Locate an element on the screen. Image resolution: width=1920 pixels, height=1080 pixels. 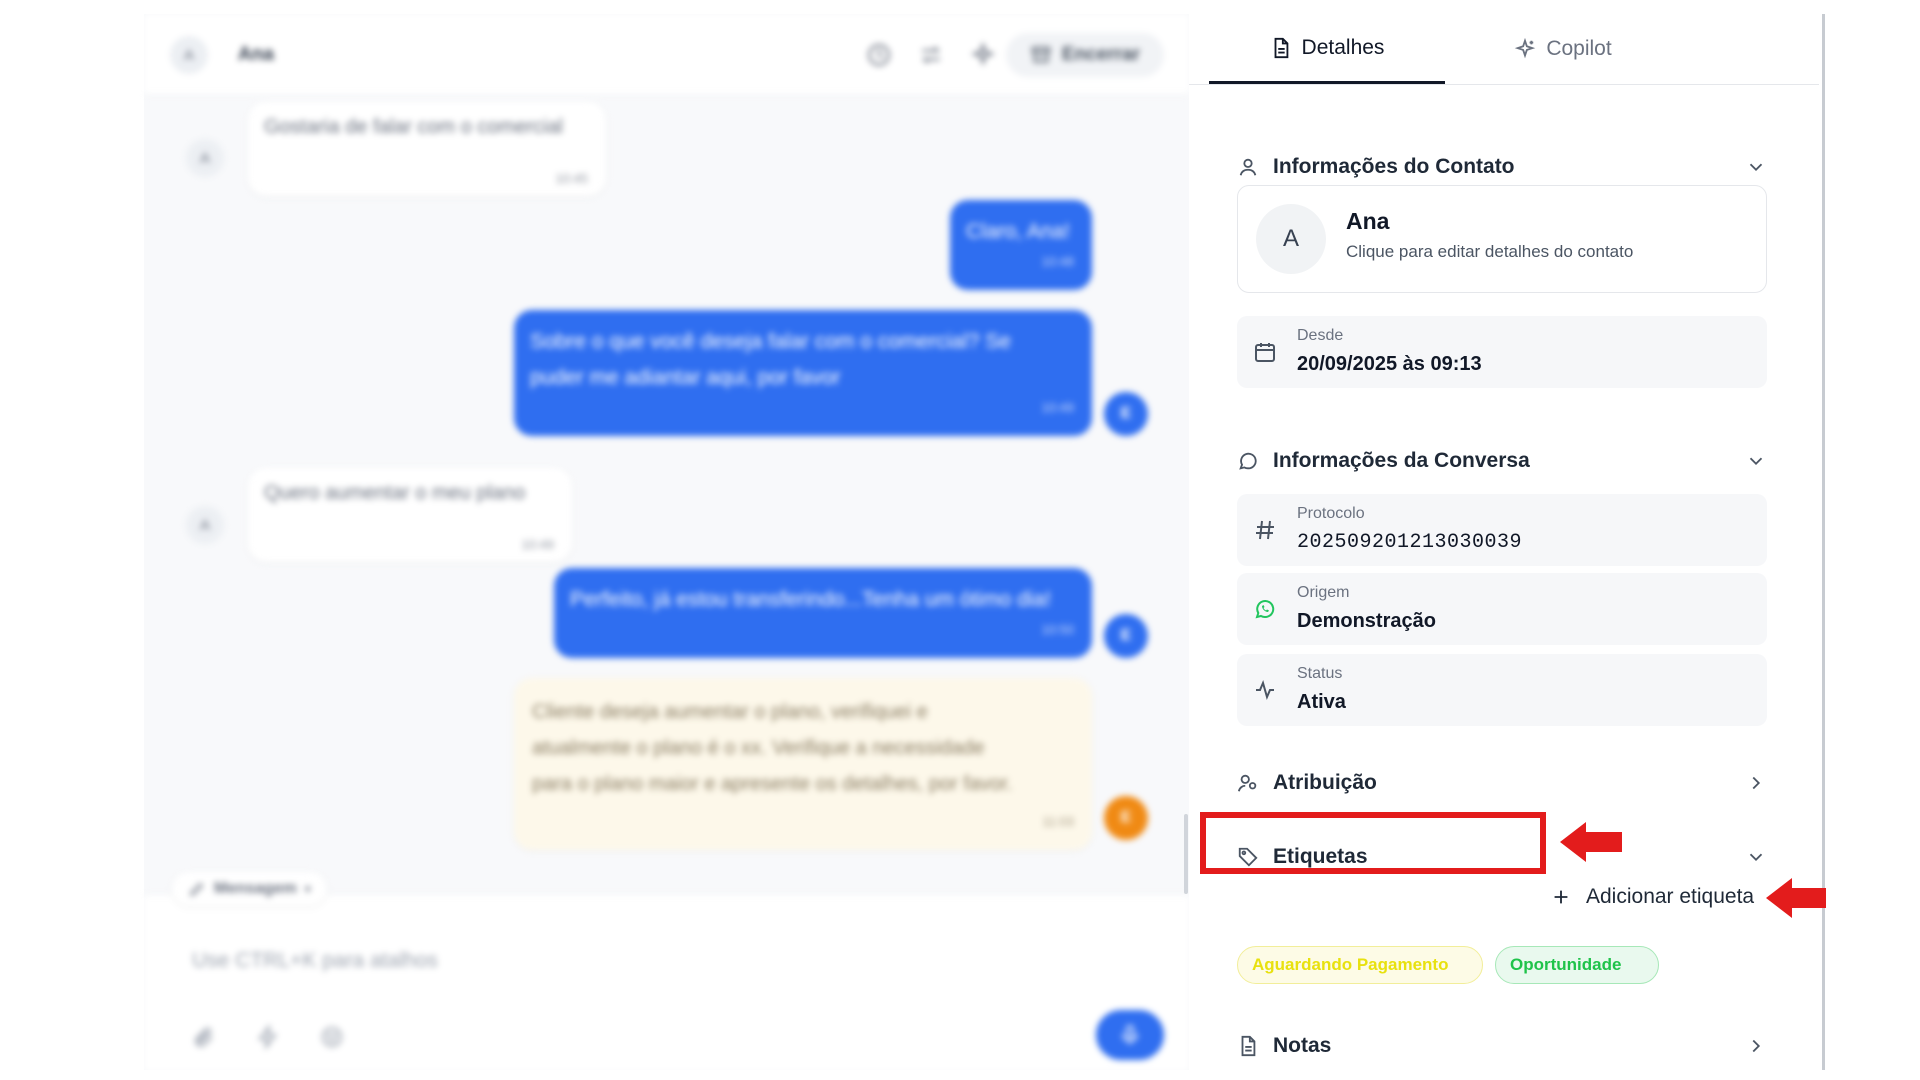
conversation-info-section-header: Informações da Conversa is located at coordinates (1502, 461).